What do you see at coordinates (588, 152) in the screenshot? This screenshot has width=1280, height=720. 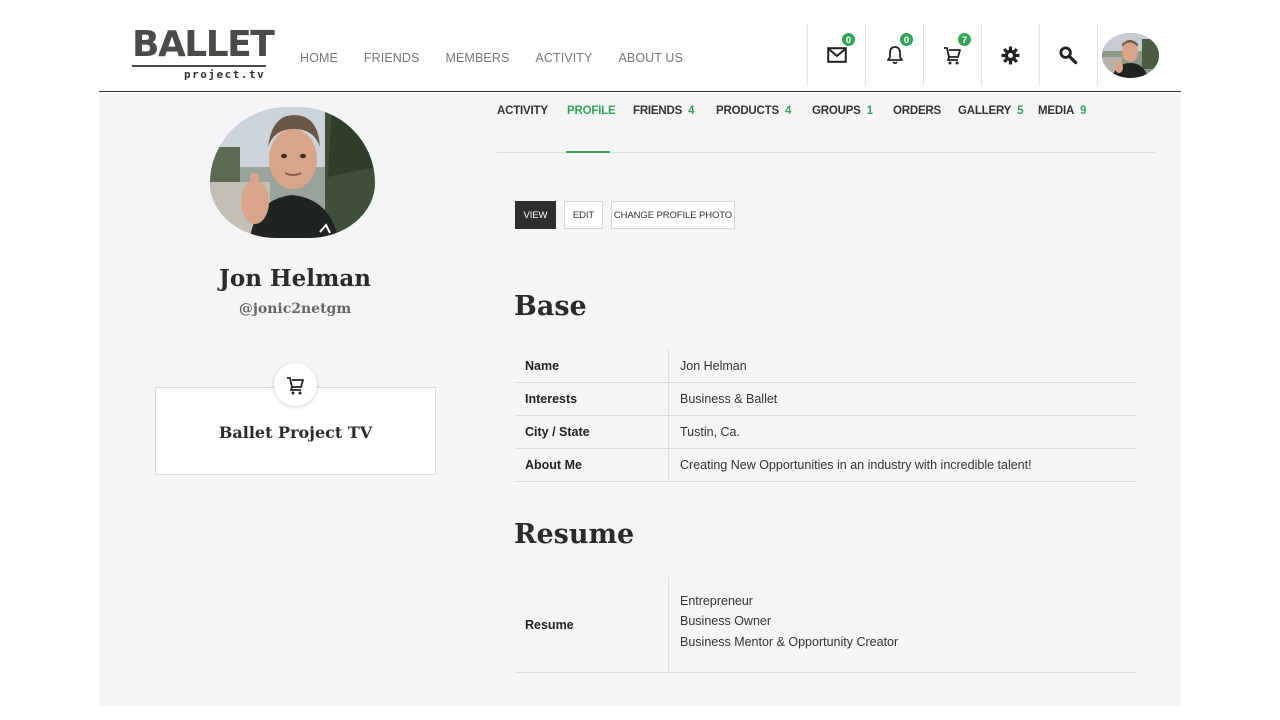 I see `active-tab-indicator` at bounding box center [588, 152].